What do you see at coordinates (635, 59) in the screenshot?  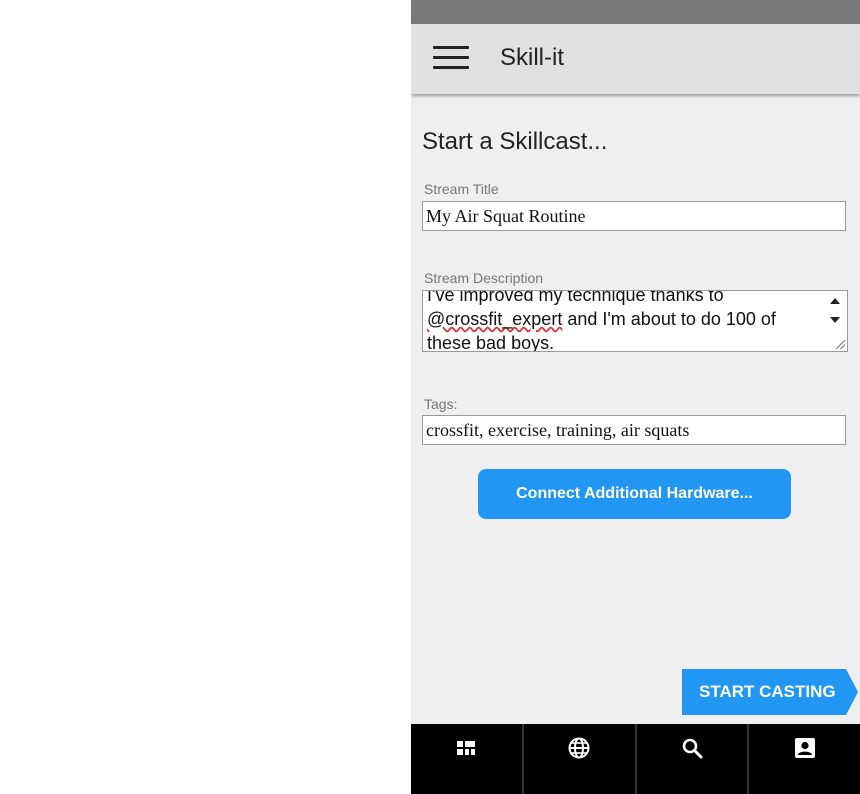 I see `app-bar: Skill-it` at bounding box center [635, 59].